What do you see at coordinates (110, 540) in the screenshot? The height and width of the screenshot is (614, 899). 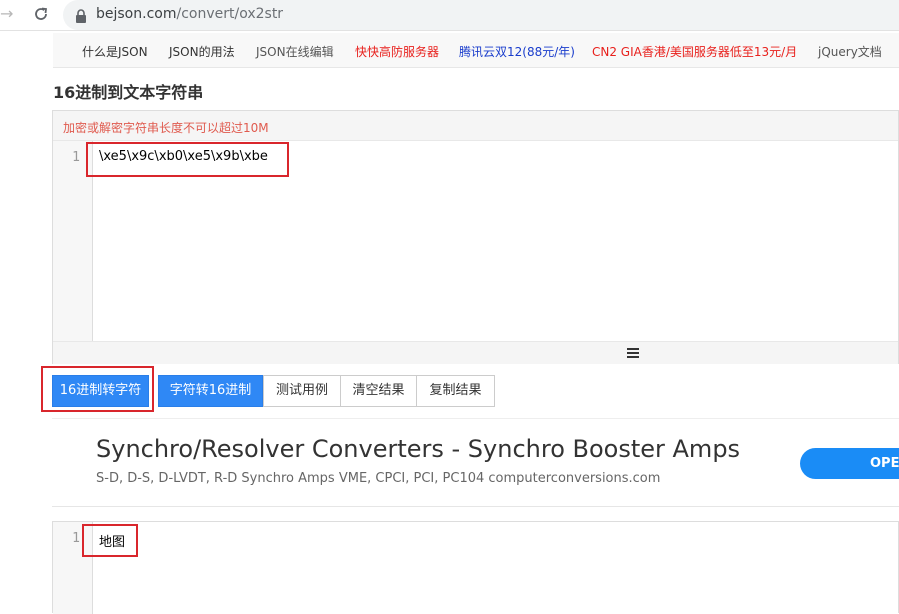 I see `highlight-box-output` at bounding box center [110, 540].